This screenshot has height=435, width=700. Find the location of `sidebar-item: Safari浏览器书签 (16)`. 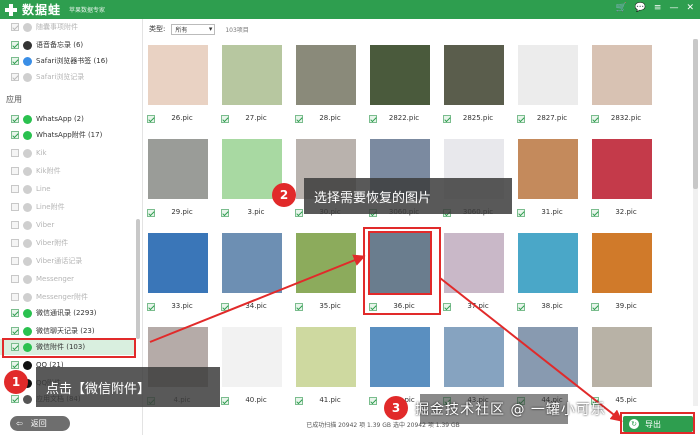

sidebar-item: Safari浏览器书签 (16) is located at coordinates (67, 61).